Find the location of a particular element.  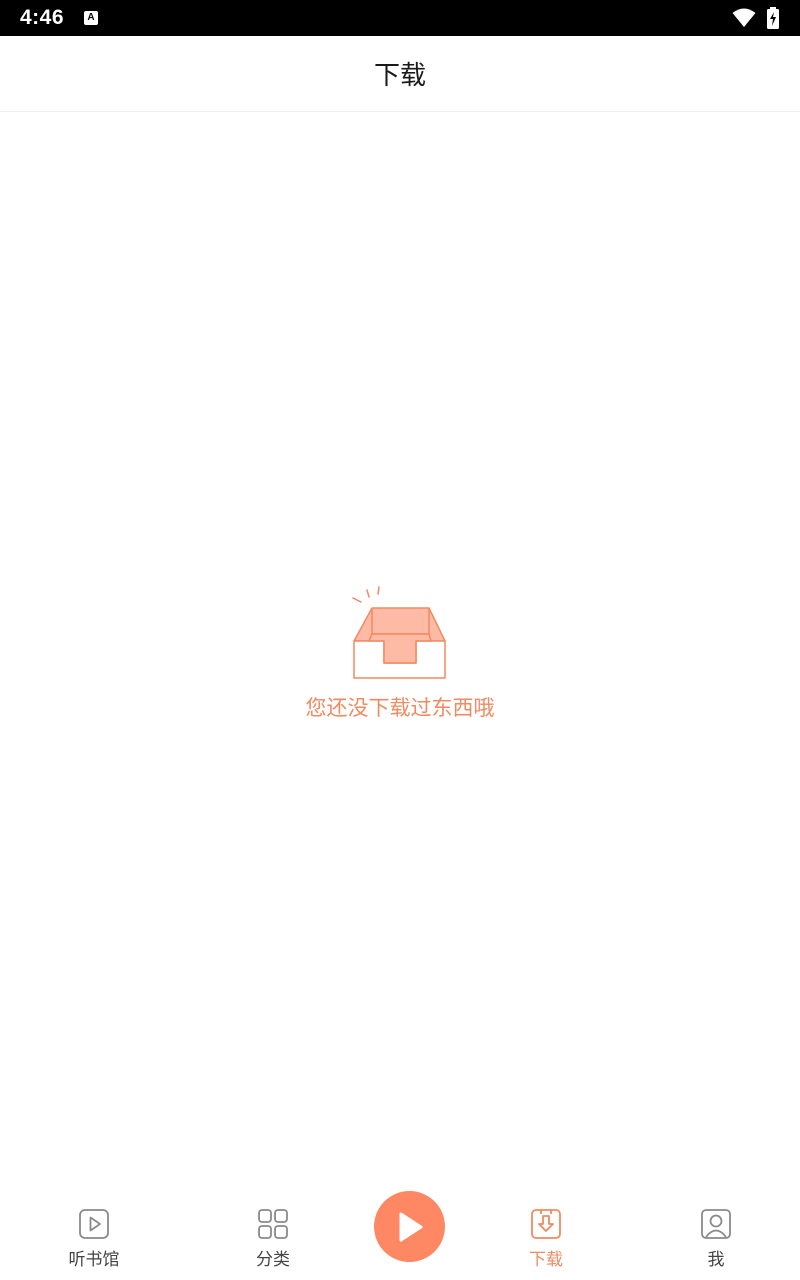

page-title: 下载 is located at coordinates (399, 76).